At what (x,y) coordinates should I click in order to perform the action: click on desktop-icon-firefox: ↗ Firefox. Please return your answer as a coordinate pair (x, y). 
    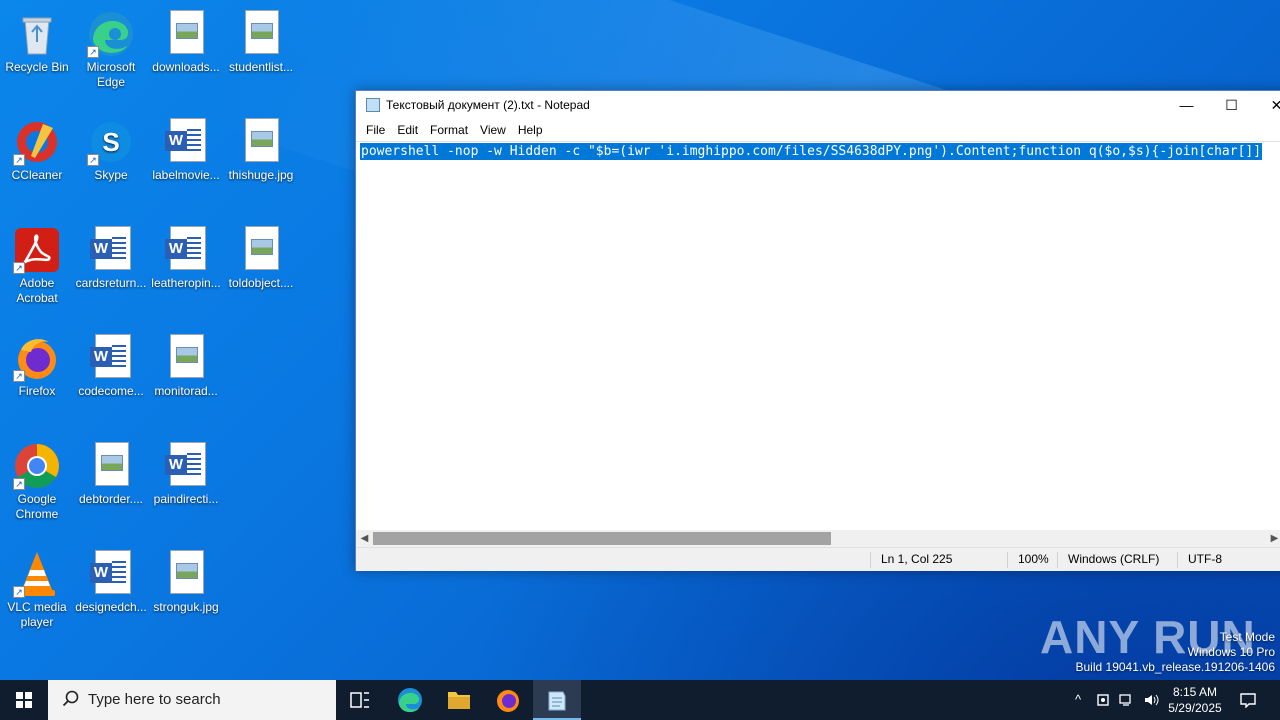
    Looking at the image, I should click on (37, 380).